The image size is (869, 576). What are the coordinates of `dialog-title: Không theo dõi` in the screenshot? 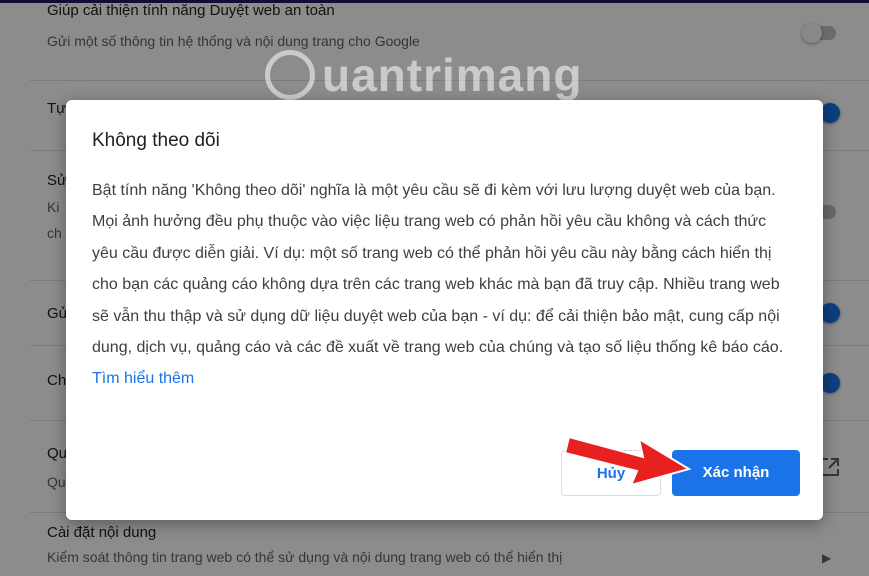 It's located at (156, 140).